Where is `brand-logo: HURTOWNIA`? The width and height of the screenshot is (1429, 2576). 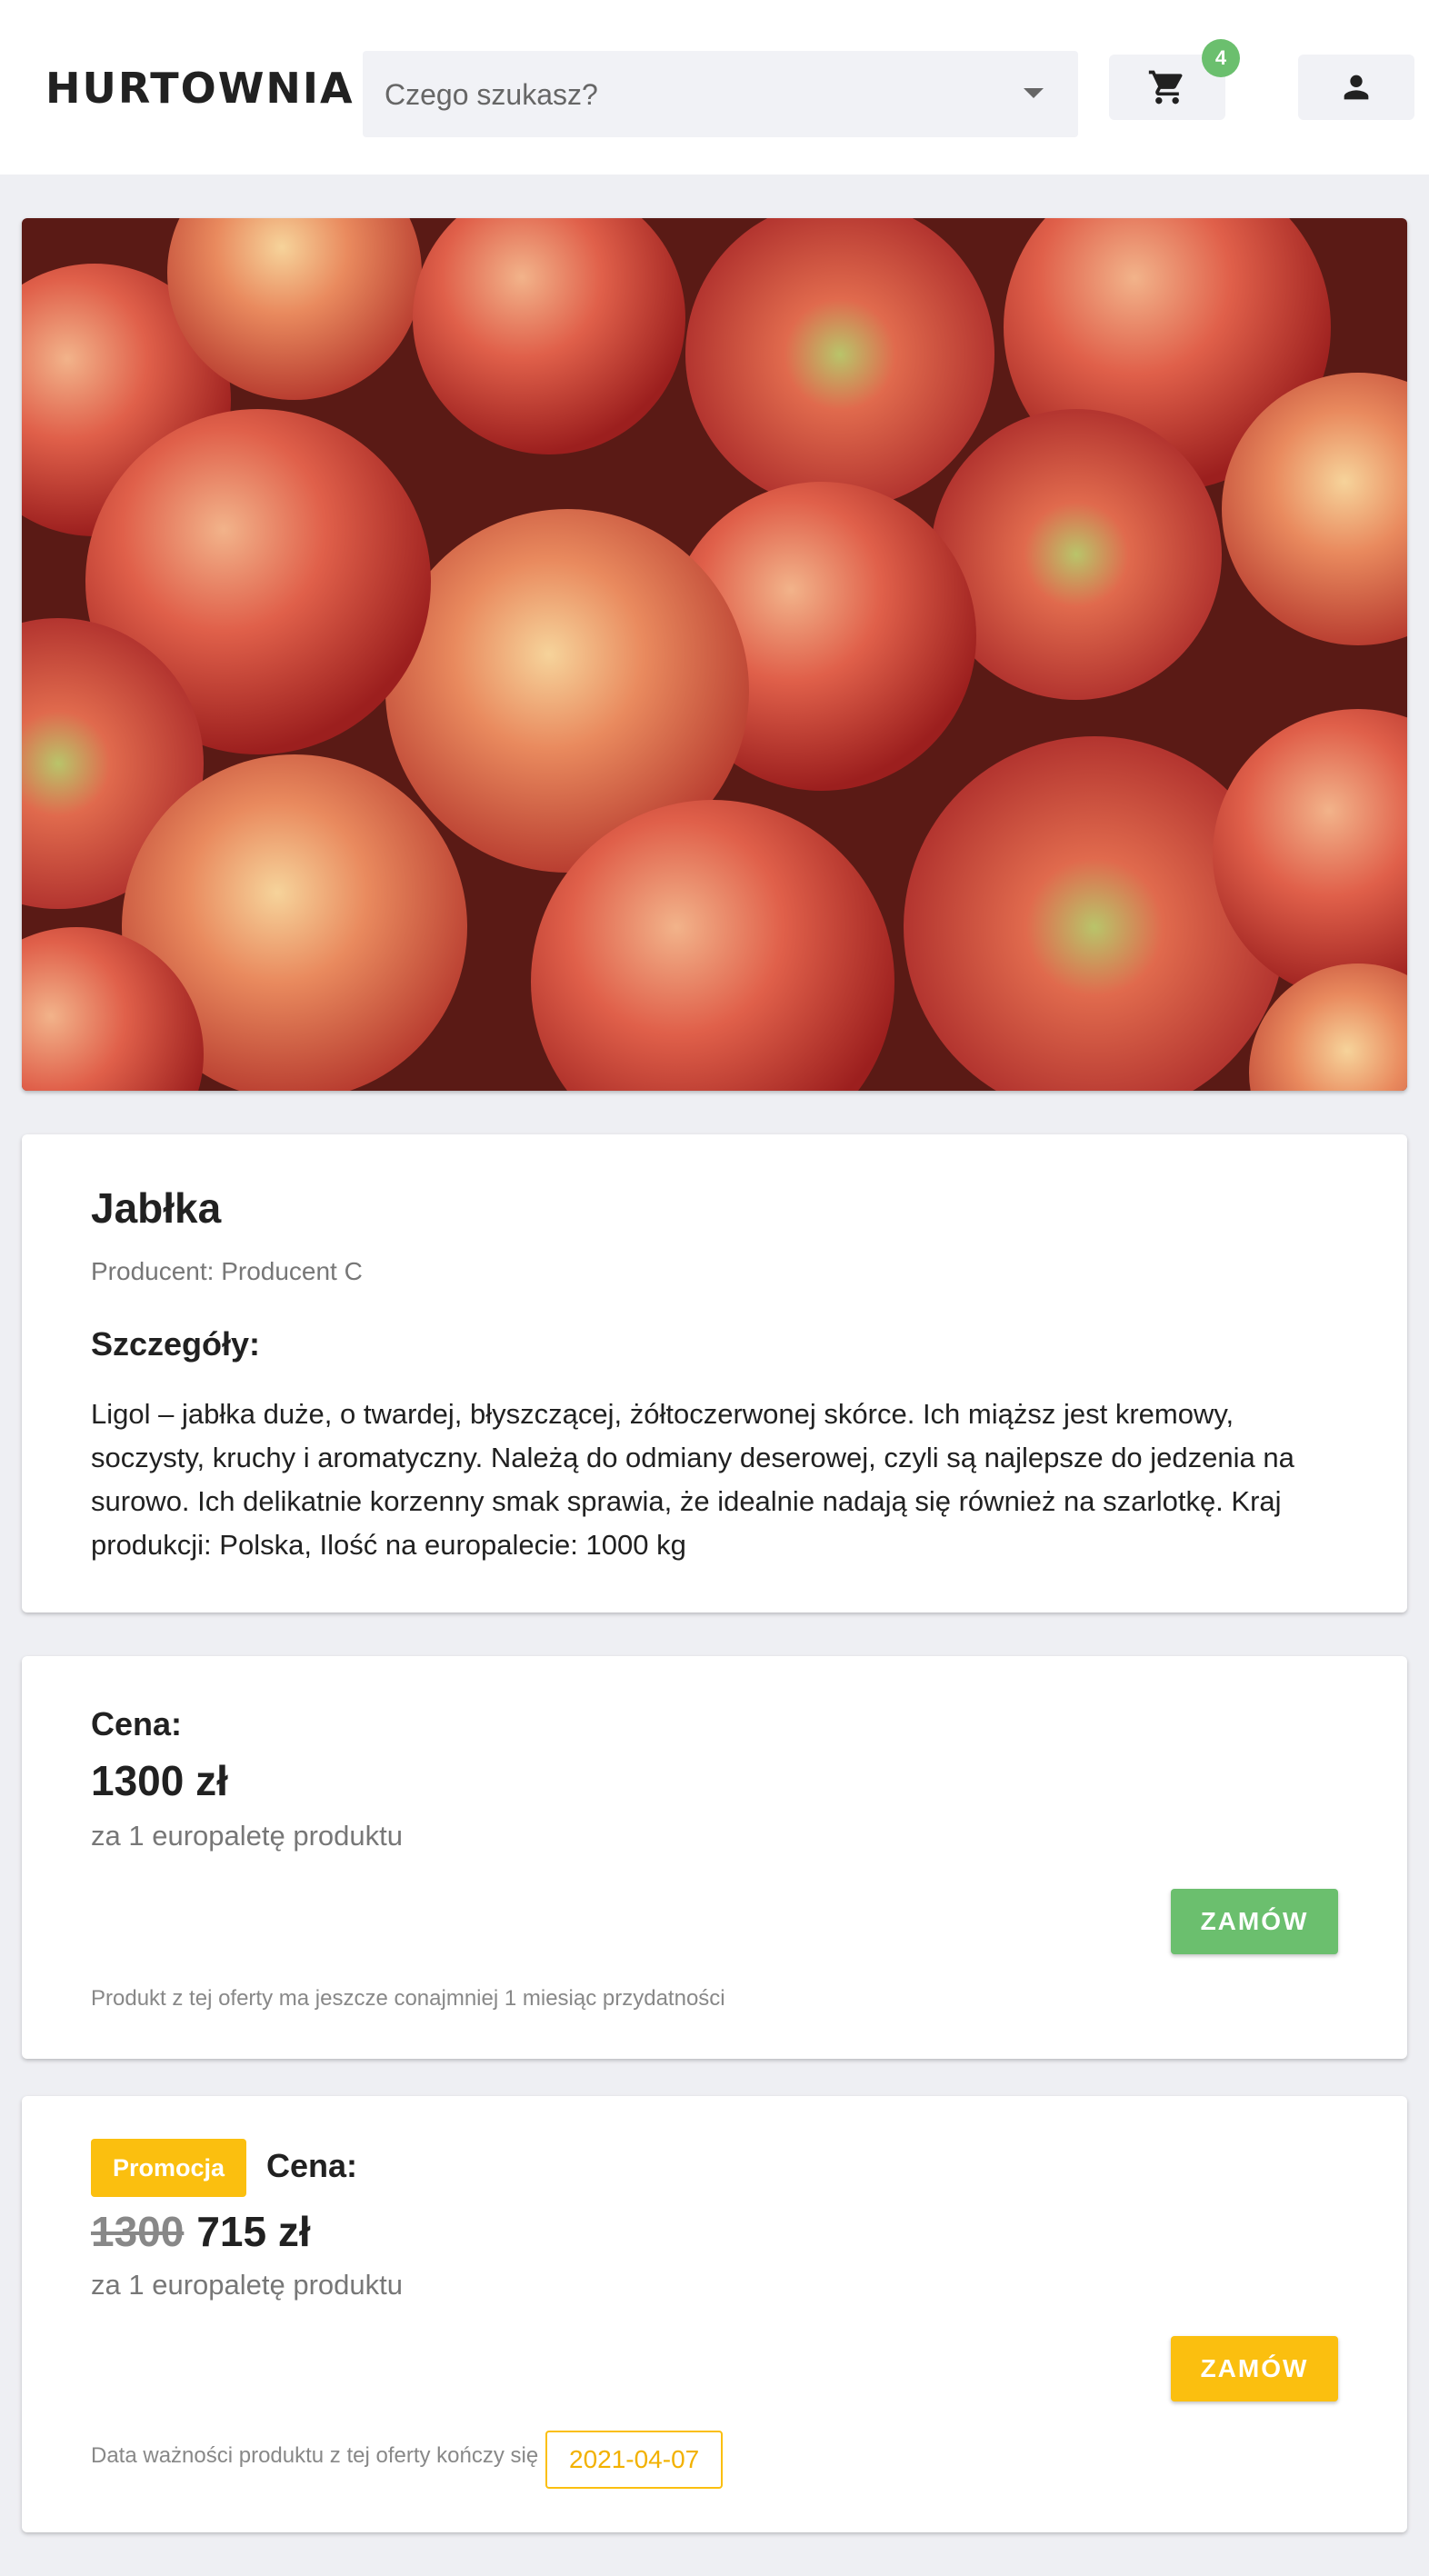
brand-logo: HURTOWNIA is located at coordinates (200, 88).